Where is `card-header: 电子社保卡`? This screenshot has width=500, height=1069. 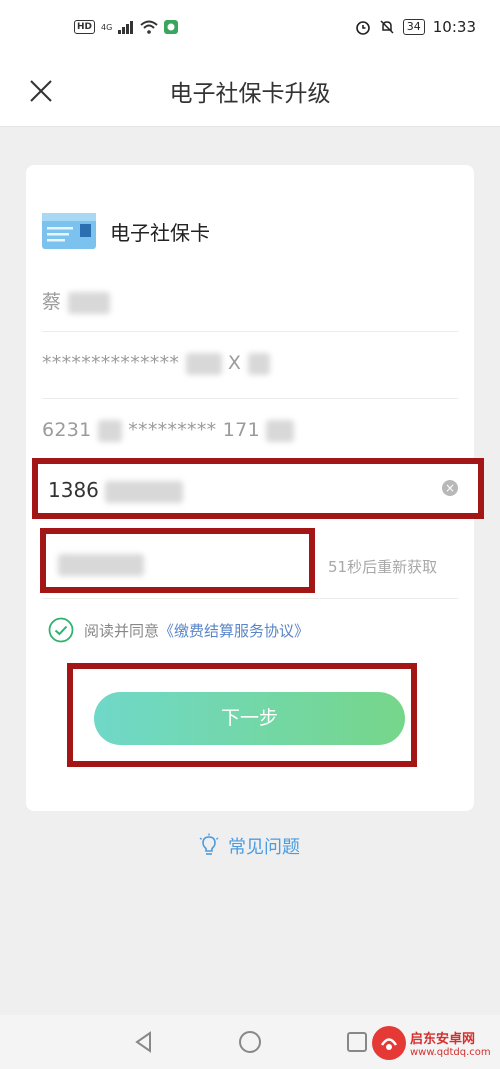 card-header: 电子社保卡 is located at coordinates (126, 231).